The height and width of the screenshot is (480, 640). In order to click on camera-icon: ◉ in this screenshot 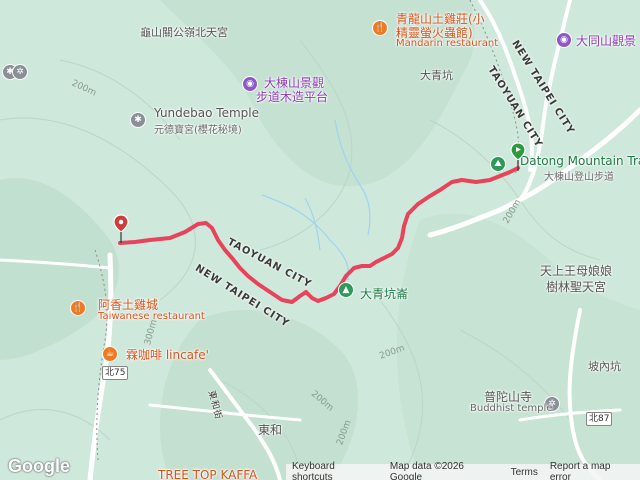, I will do `click(564, 40)`.